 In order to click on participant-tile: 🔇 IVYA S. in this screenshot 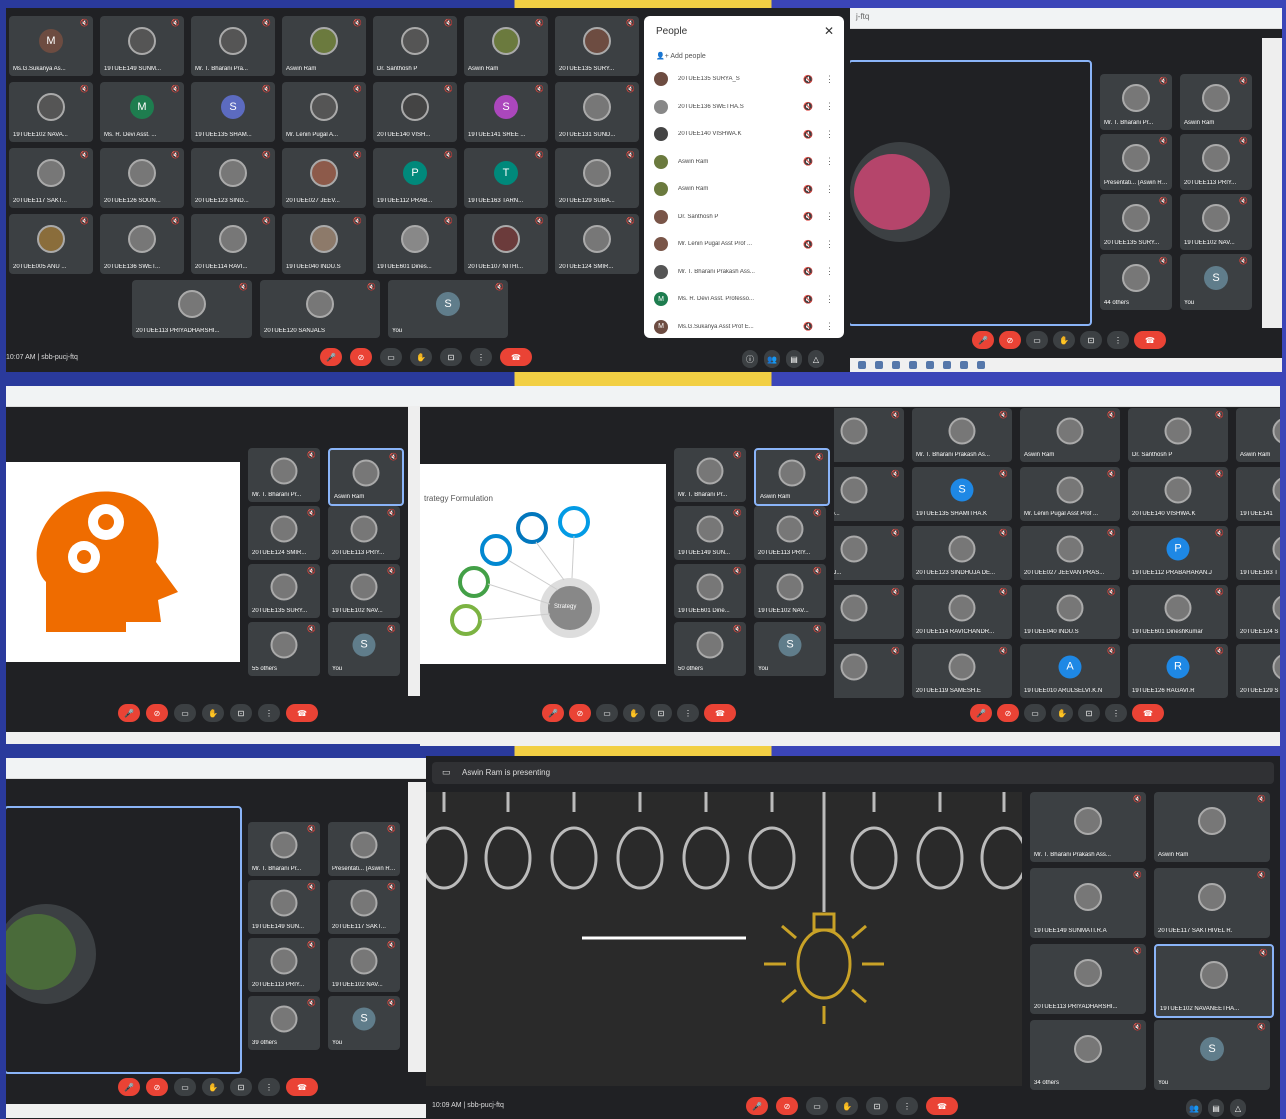, I will do `click(869, 612)`.